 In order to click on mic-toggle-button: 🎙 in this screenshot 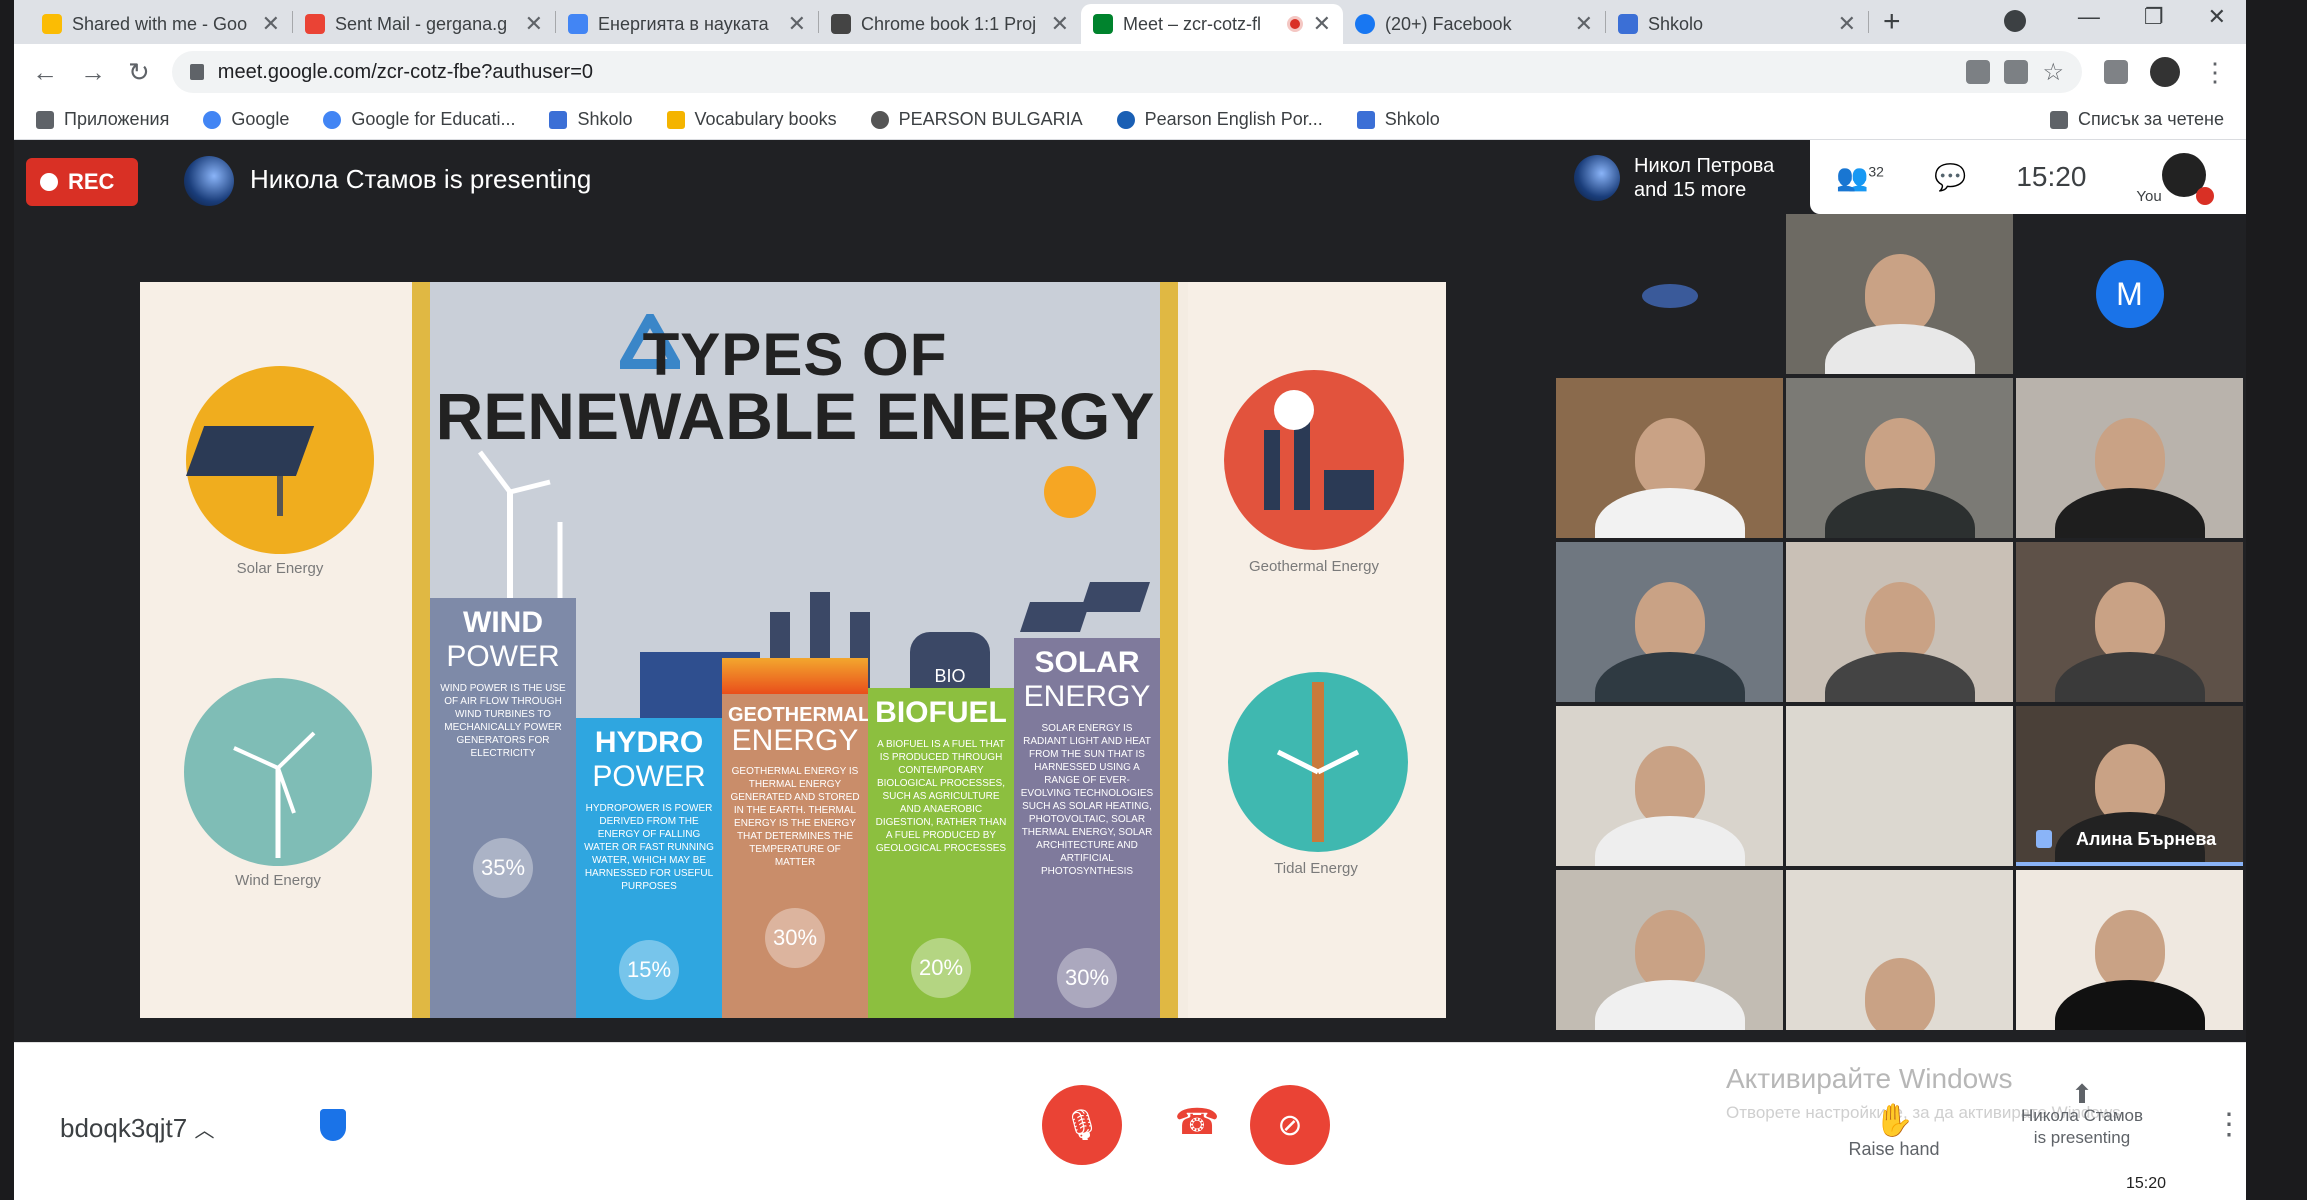, I will do `click(1082, 1125)`.